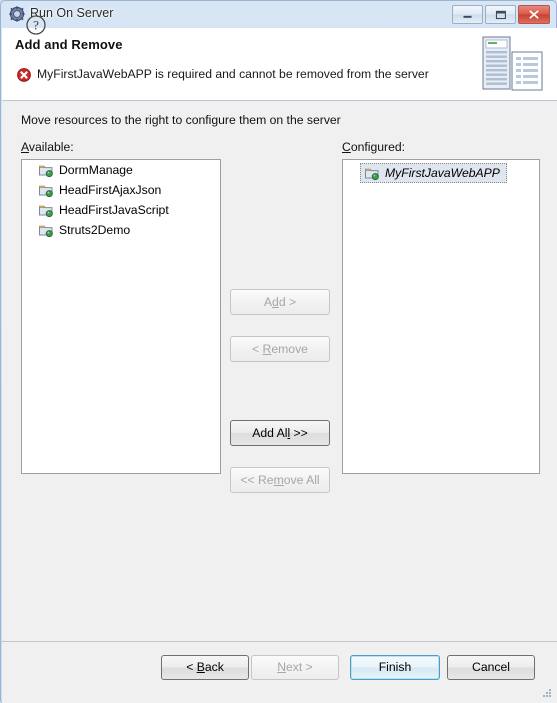 The height and width of the screenshot is (703, 557). I want to click on page-title: Add and Remove, so click(69, 44).